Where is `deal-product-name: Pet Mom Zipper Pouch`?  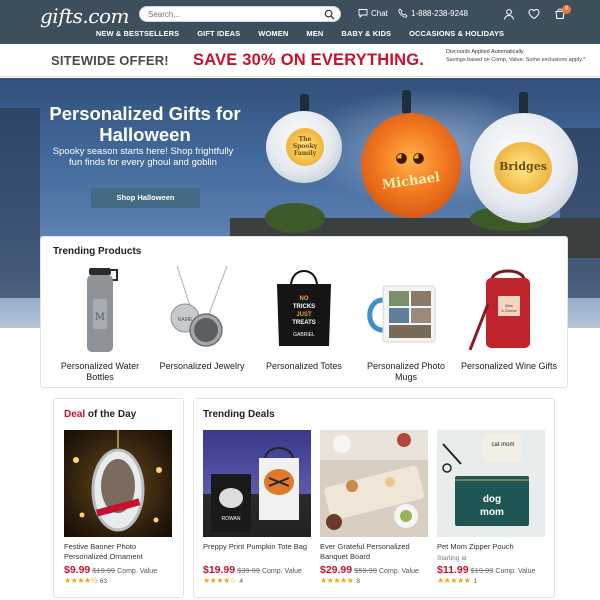
deal-product-name: Pet Mom Zipper Pouch is located at coordinates (494, 547).